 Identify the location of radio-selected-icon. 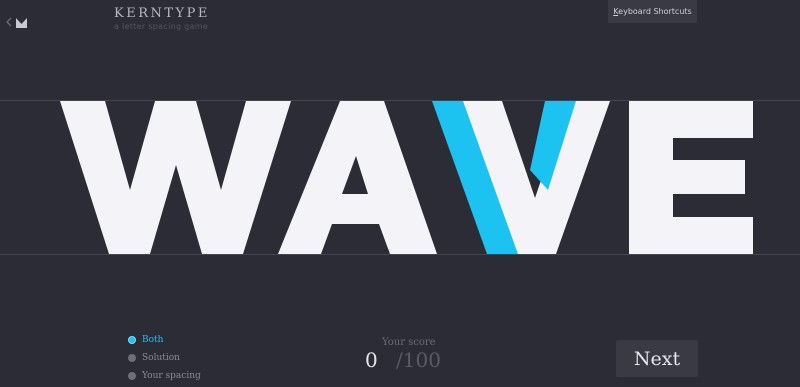
(132, 340).